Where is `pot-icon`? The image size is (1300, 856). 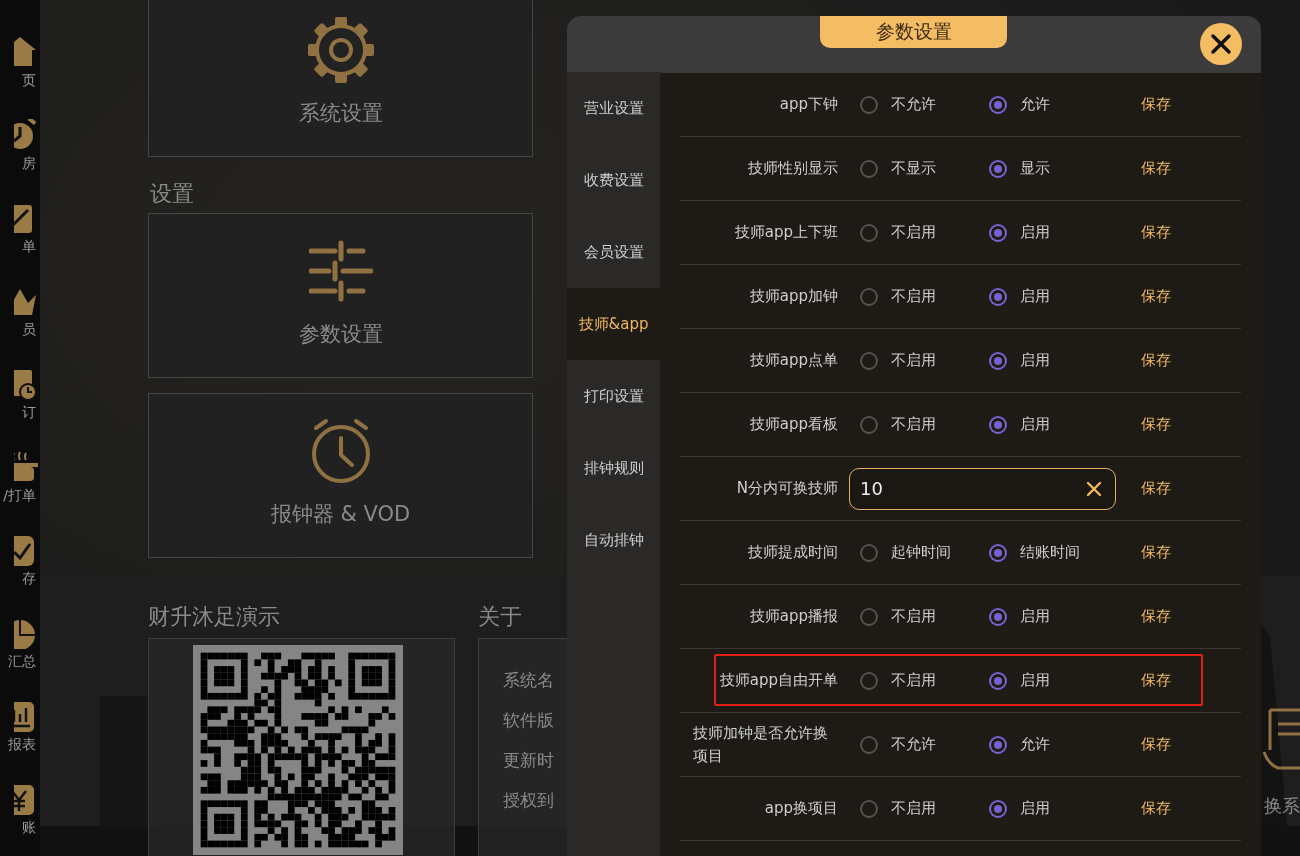 pot-icon is located at coordinates (27, 467).